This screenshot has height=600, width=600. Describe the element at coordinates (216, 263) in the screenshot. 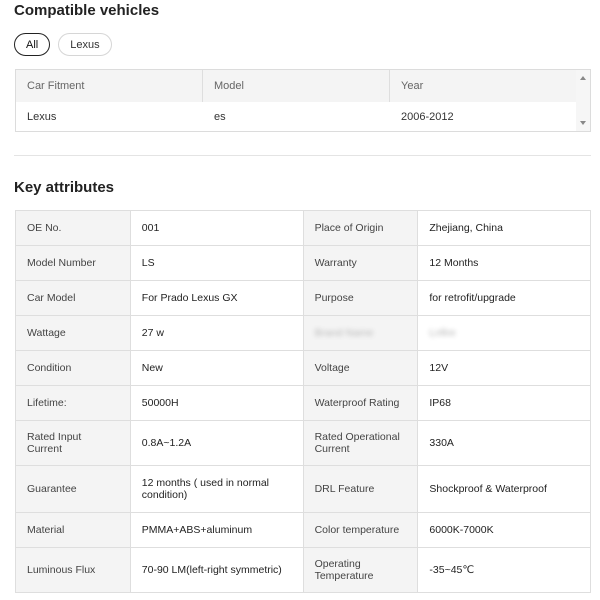

I see `attr-value: LS` at that location.